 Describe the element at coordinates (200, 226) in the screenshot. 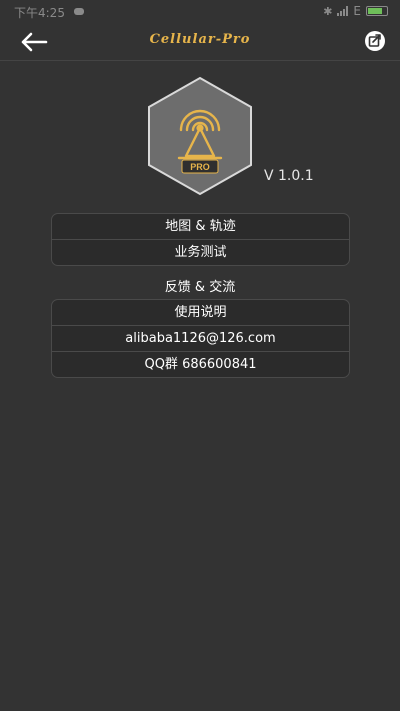

I see `menu-item-map-track: 地图 & 轨迹` at that location.